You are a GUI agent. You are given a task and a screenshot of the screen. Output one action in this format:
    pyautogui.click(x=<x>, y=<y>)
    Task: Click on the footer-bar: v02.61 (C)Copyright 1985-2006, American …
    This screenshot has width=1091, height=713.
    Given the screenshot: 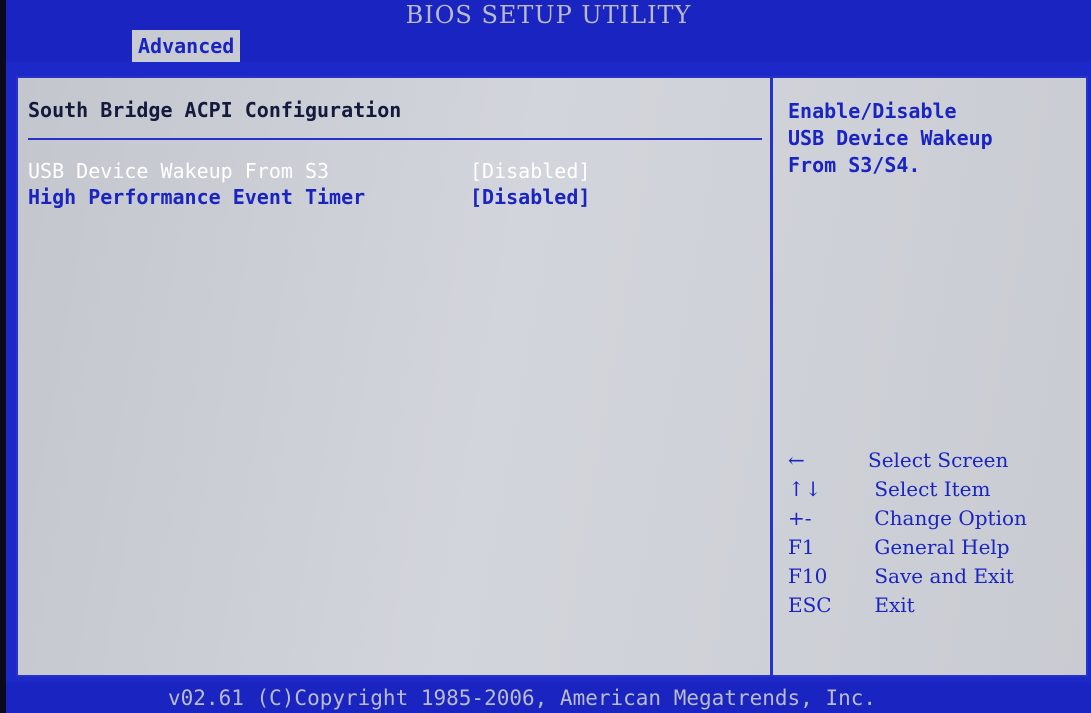 What is the action you would take?
    pyautogui.click(x=548, y=697)
    